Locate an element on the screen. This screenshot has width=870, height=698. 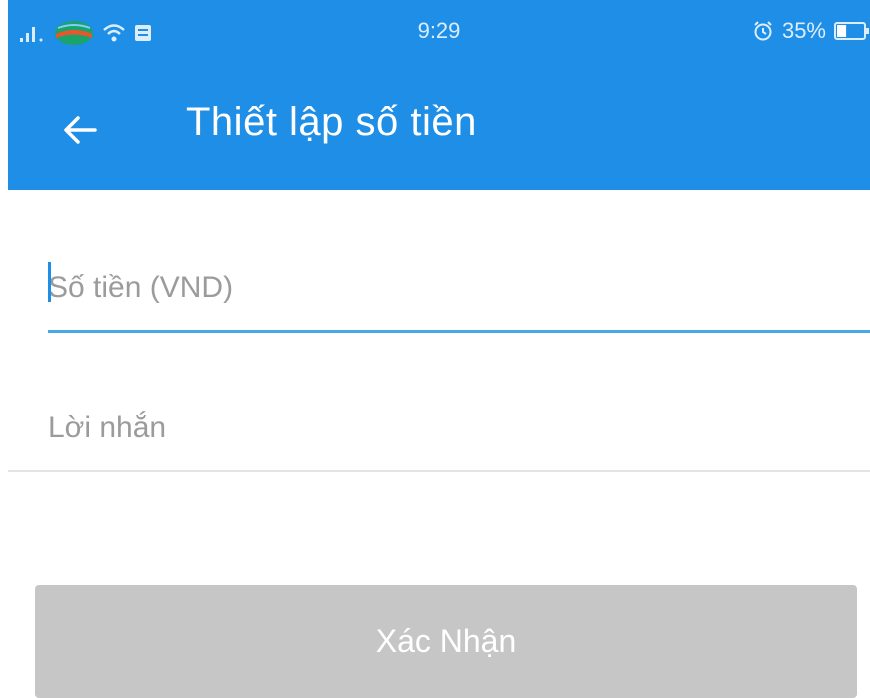
status-time: 9:29 is located at coordinates (439, 30).